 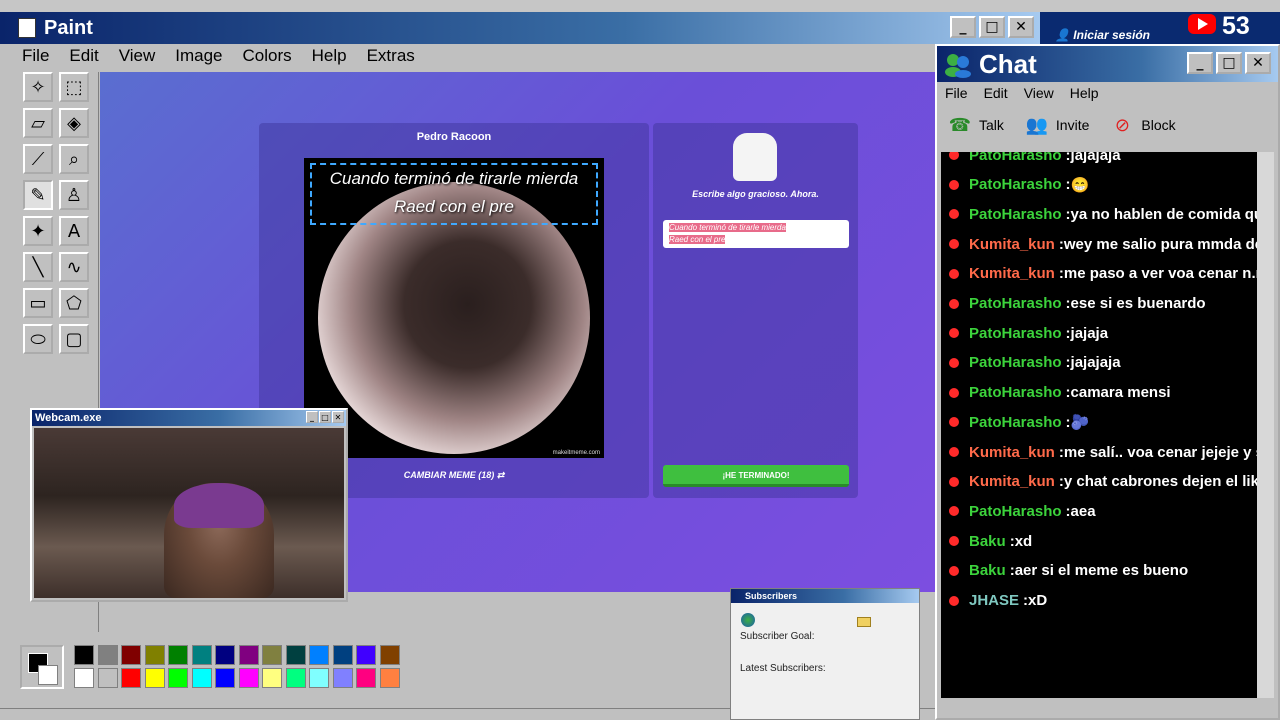 I want to click on webcam-close-button: ✕, so click(x=338, y=417).